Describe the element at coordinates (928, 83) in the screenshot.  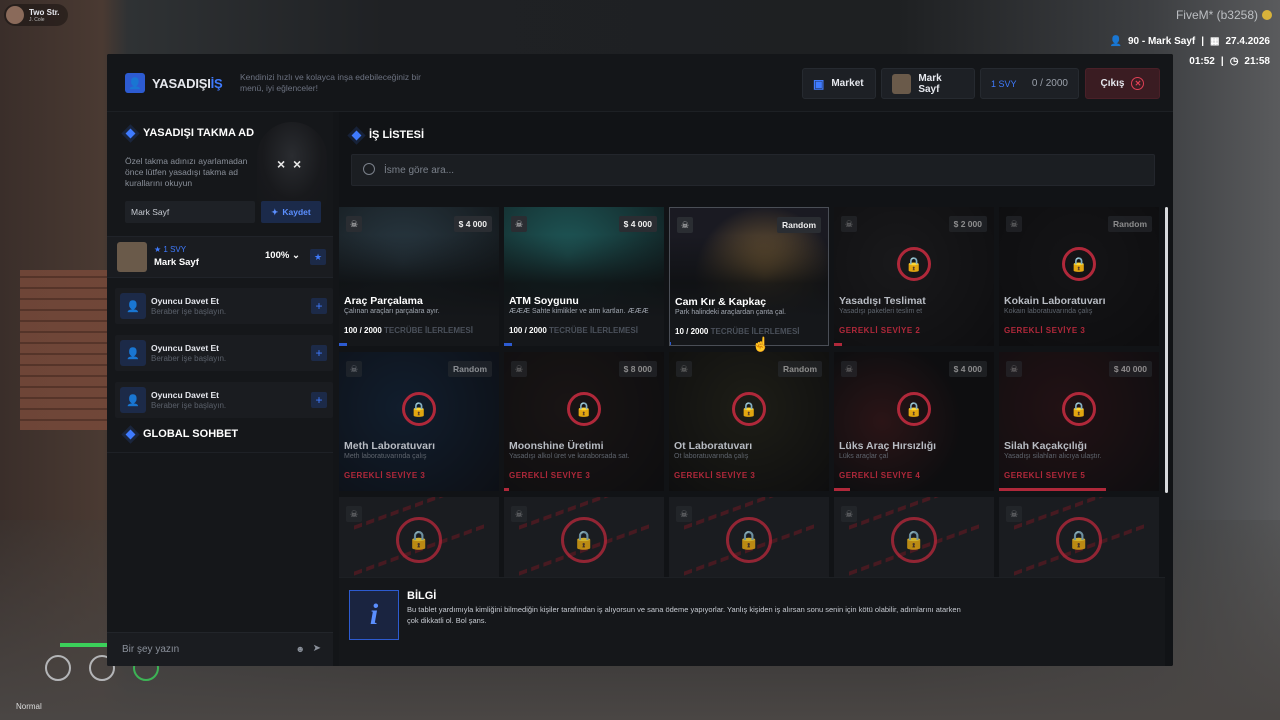
I see `profile-button: Mark Sayf` at that location.